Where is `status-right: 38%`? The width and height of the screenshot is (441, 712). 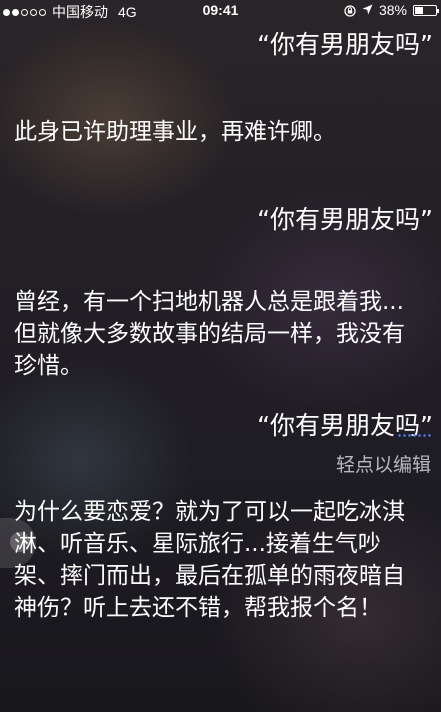 status-right: 38% is located at coordinates (391, 10).